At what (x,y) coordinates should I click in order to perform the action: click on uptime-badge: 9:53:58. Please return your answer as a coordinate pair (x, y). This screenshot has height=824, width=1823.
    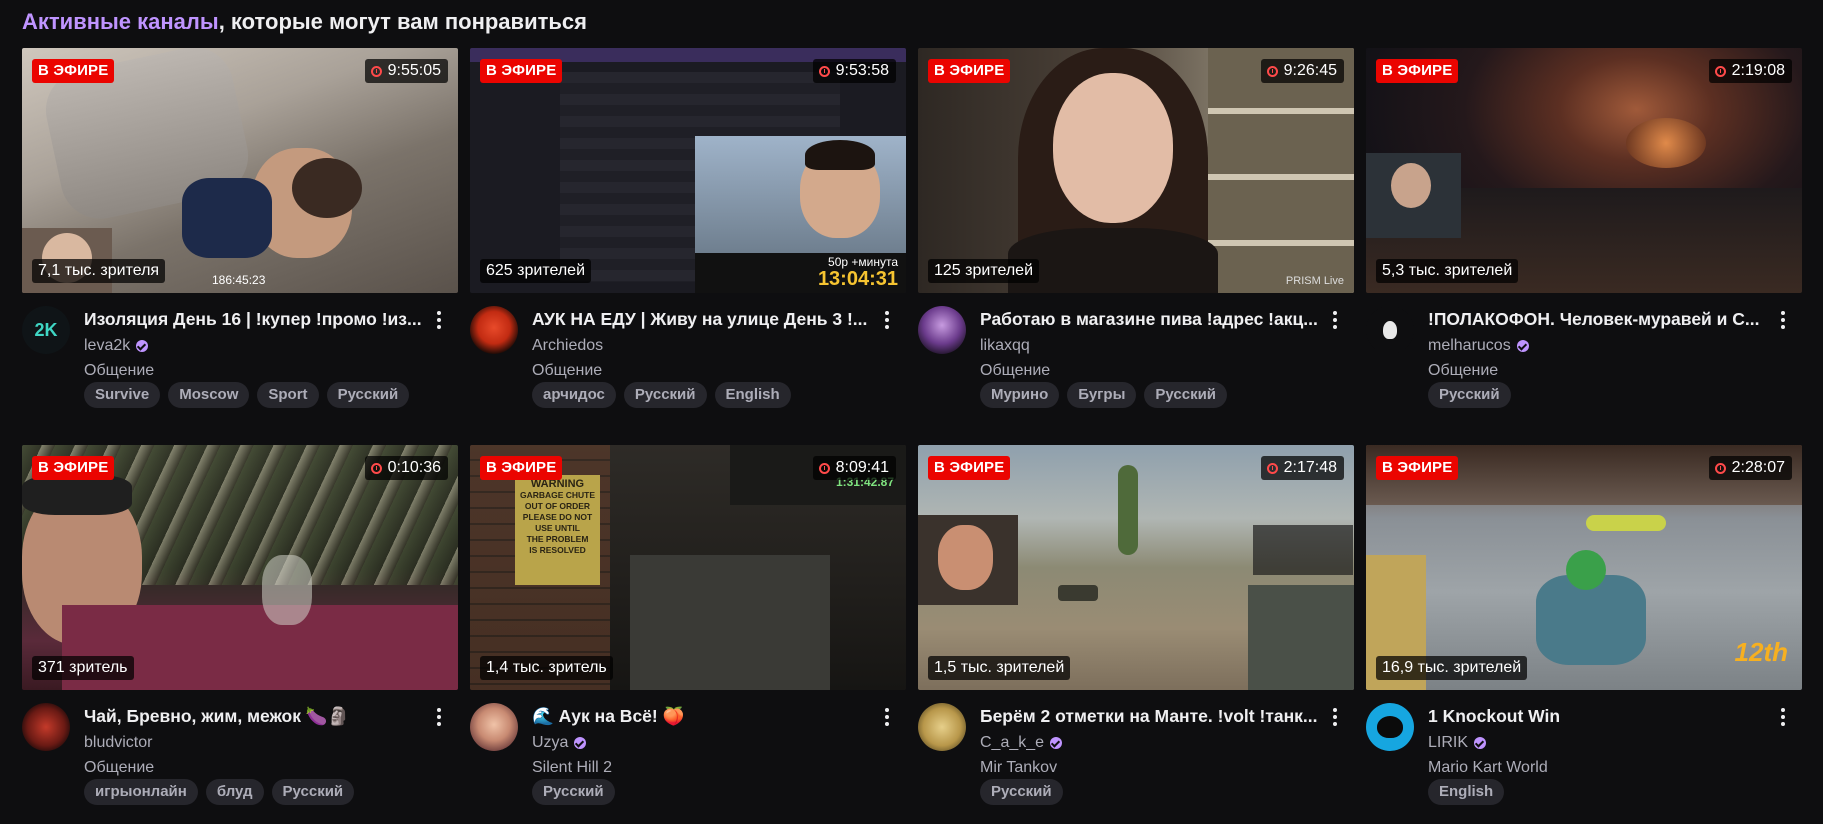
    Looking at the image, I should click on (854, 71).